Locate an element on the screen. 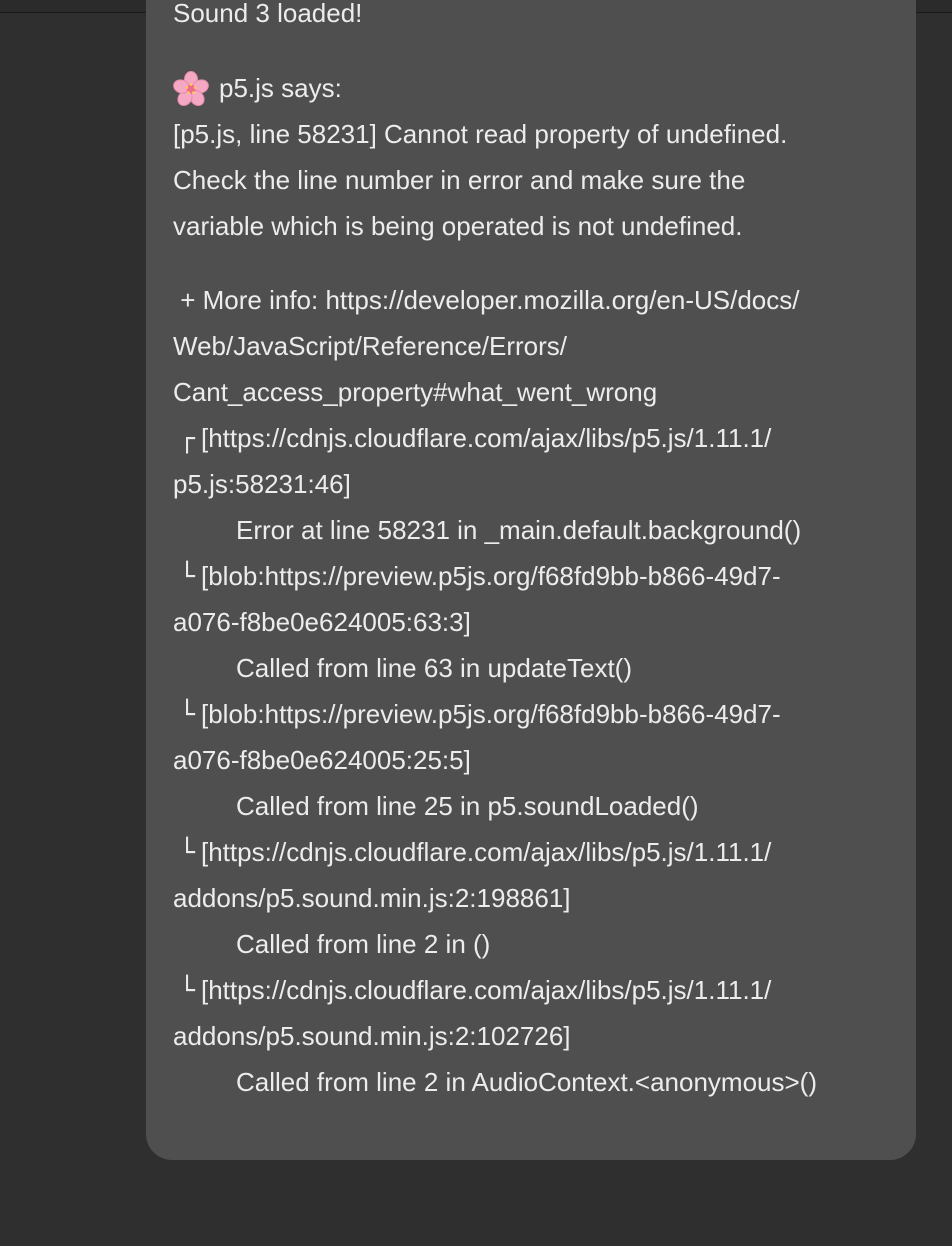 The width and height of the screenshot is (952, 1246). cherry-blossom-icon is located at coordinates (191, 89).